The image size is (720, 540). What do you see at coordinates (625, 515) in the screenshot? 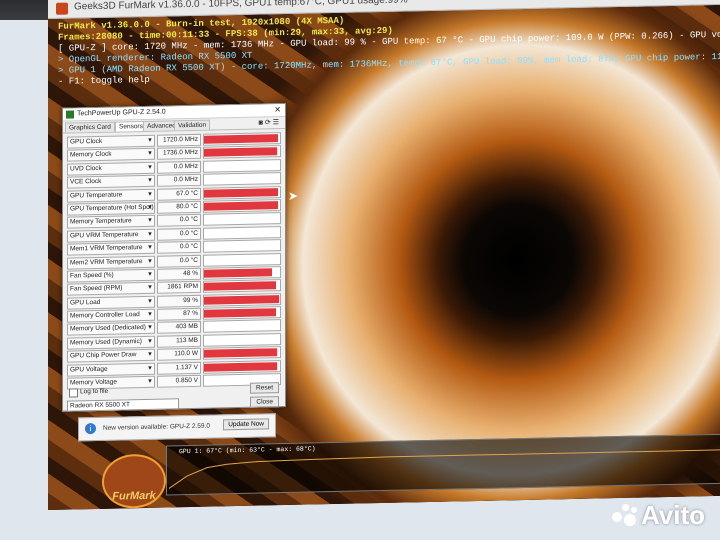
I see `avito-logo-icon` at bounding box center [625, 515].